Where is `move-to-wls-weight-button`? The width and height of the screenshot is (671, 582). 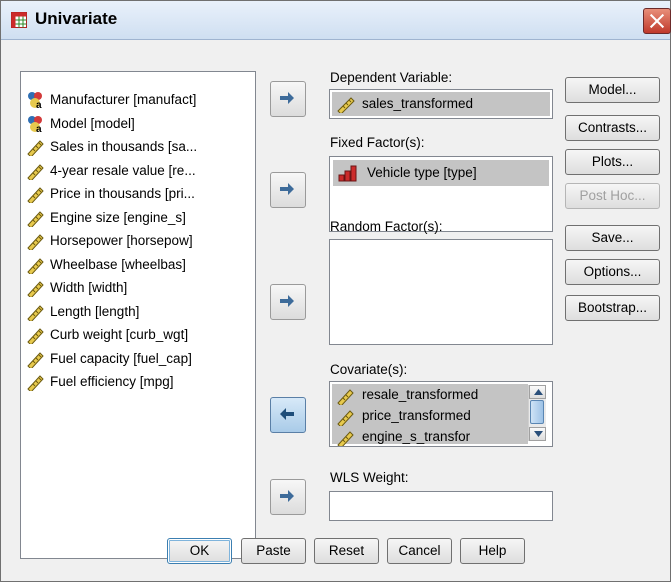 move-to-wls-weight-button is located at coordinates (288, 497).